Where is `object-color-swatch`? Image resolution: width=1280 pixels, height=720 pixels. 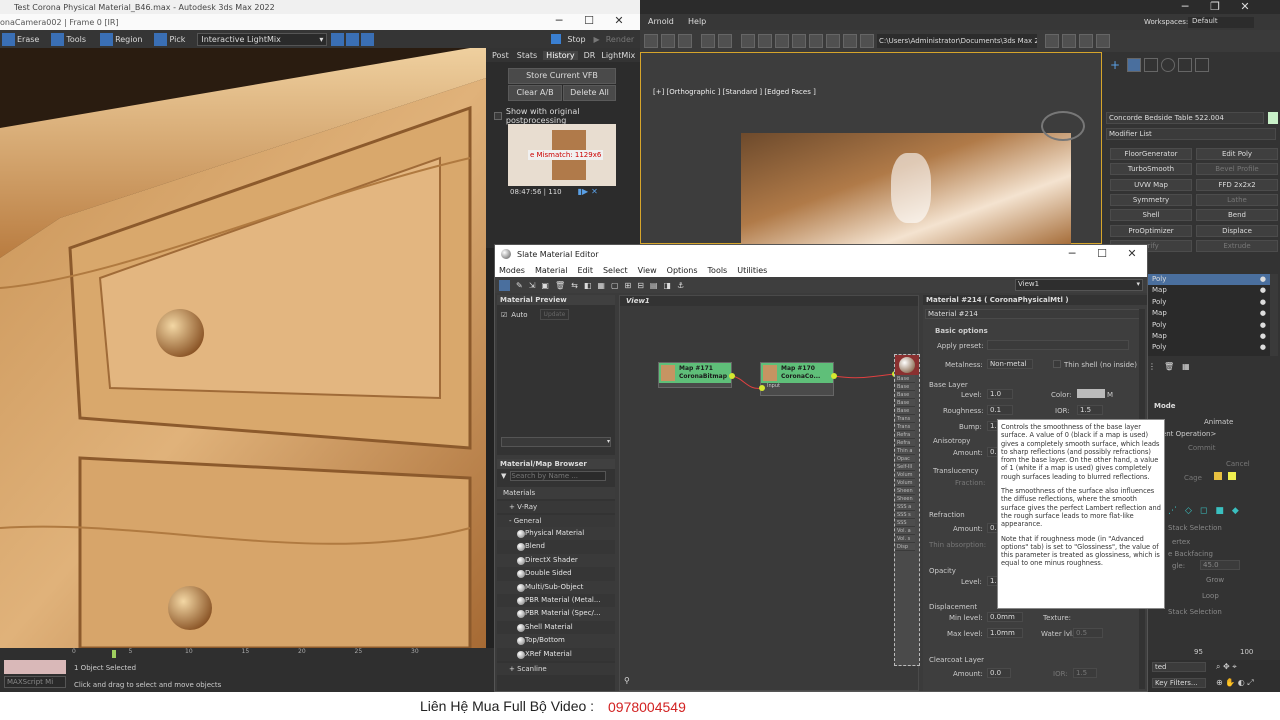
object-color-swatch is located at coordinates (1273, 118).